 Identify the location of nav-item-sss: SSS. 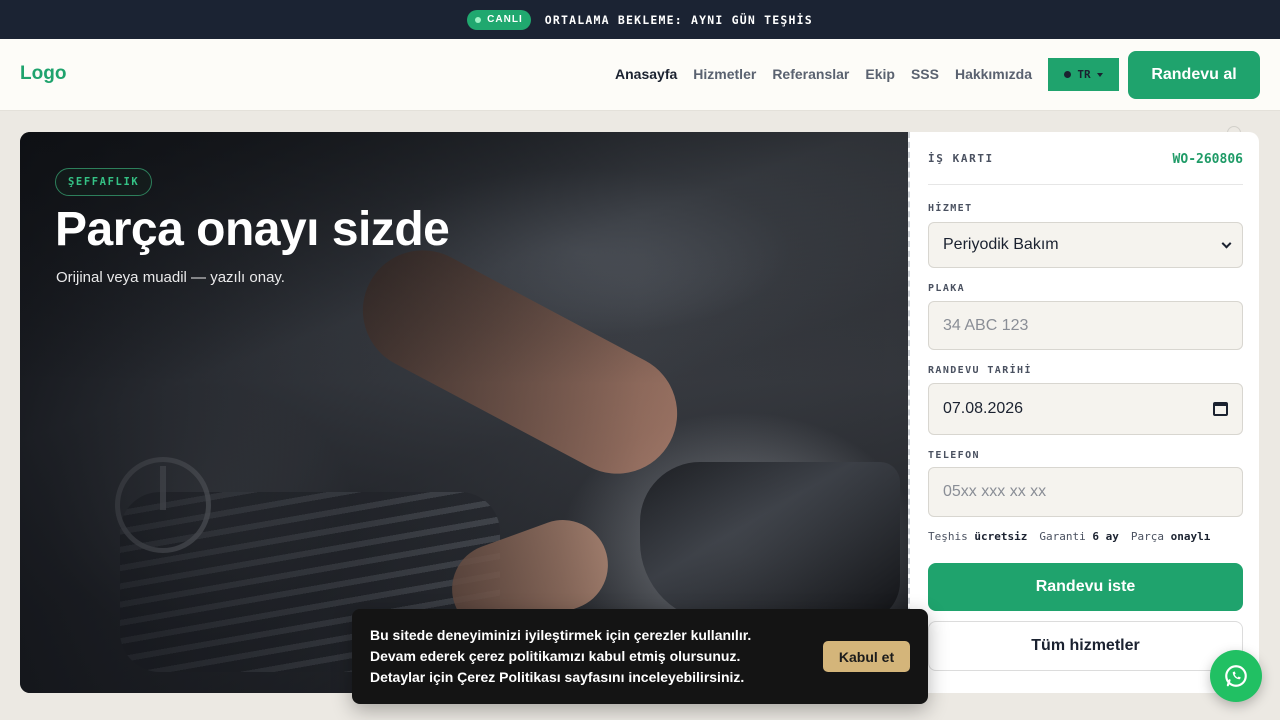
(925, 74).